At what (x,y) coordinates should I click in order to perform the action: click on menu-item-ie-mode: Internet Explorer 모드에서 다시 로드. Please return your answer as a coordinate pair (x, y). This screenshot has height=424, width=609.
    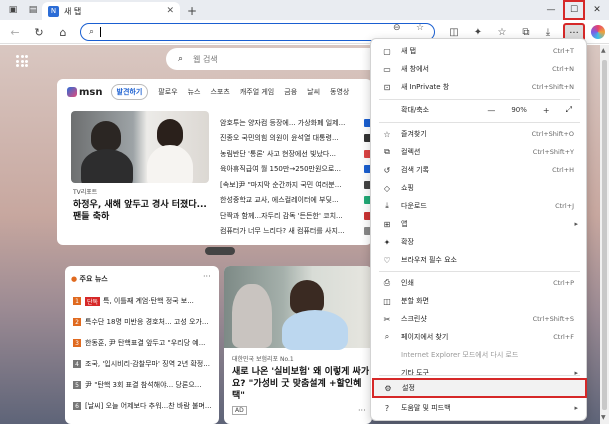
    Looking at the image, I should click on (460, 355).